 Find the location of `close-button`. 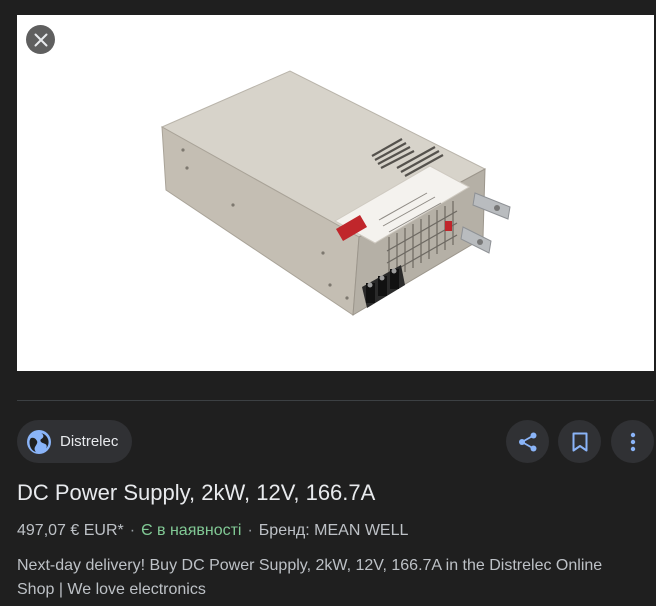

close-button is located at coordinates (40, 39).